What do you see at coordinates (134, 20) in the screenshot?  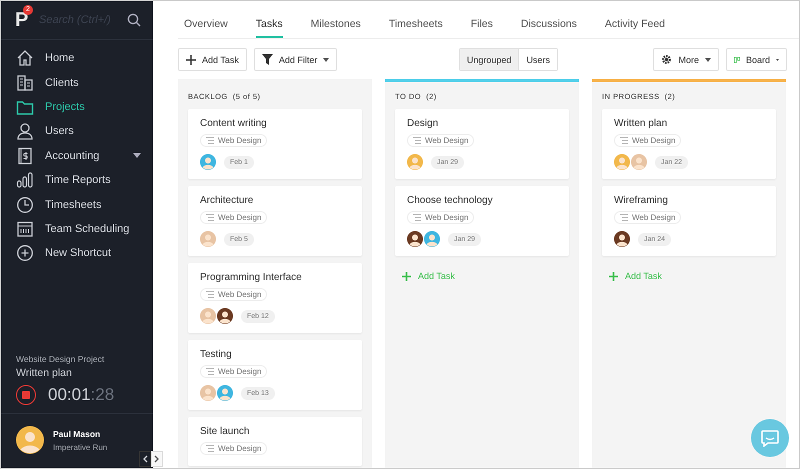 I see `search-icon` at bounding box center [134, 20].